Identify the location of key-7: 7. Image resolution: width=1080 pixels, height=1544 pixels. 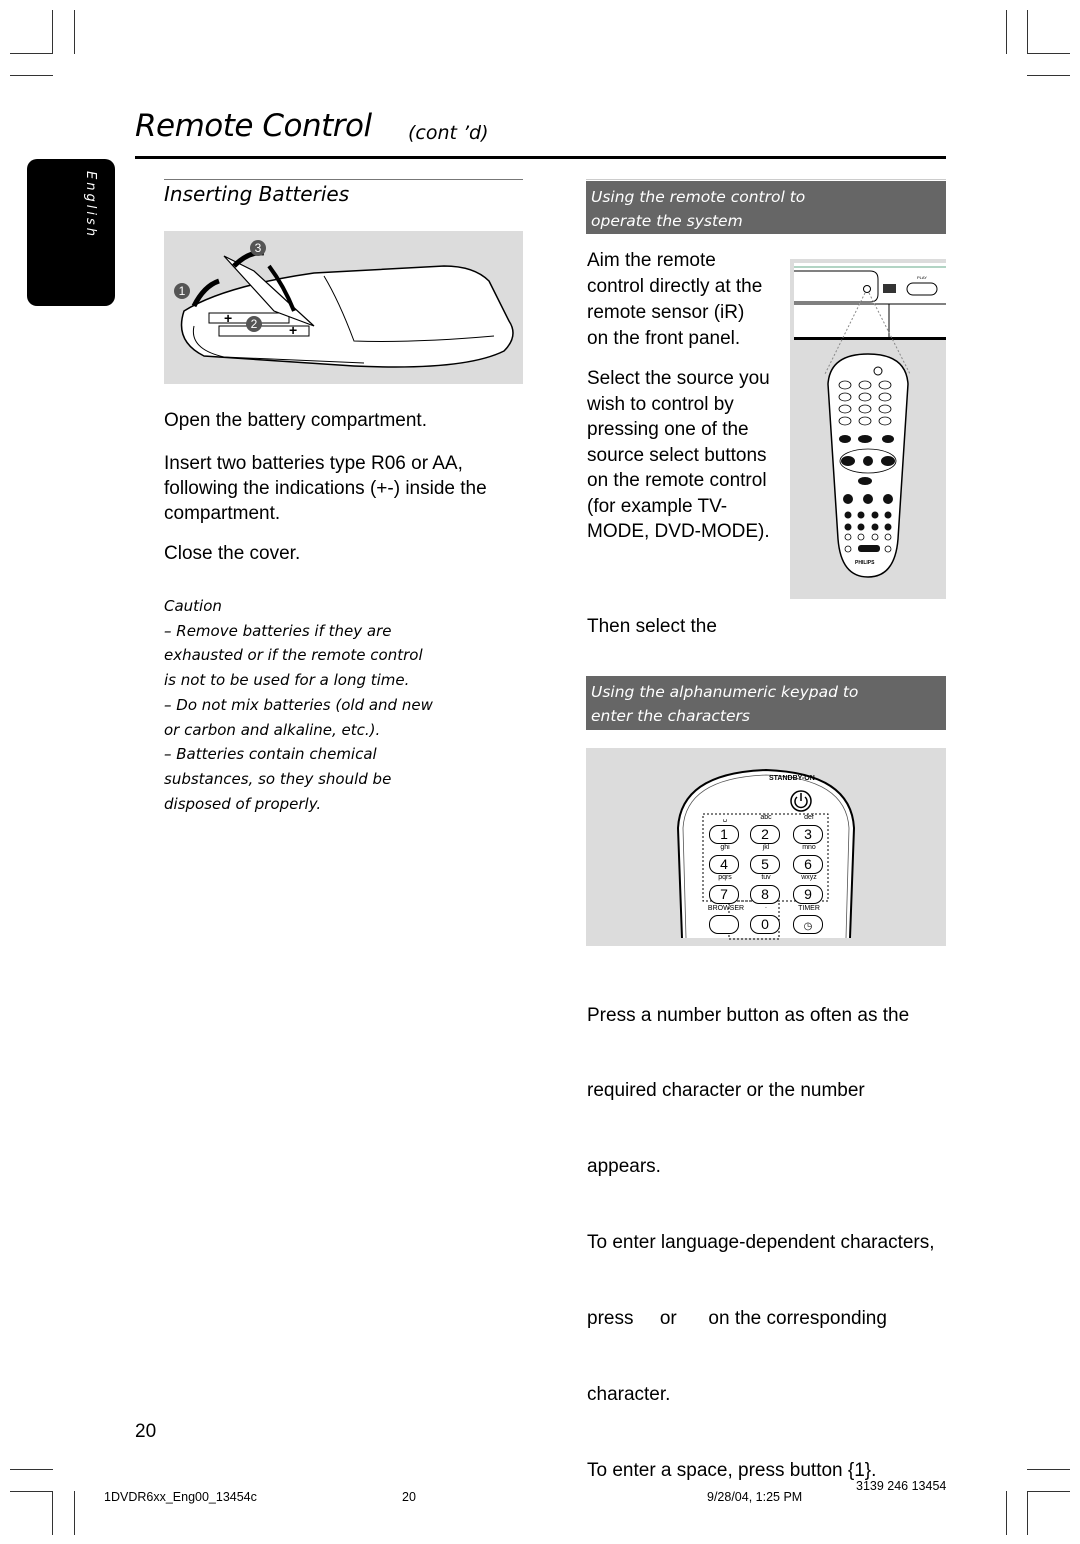
(724, 894).